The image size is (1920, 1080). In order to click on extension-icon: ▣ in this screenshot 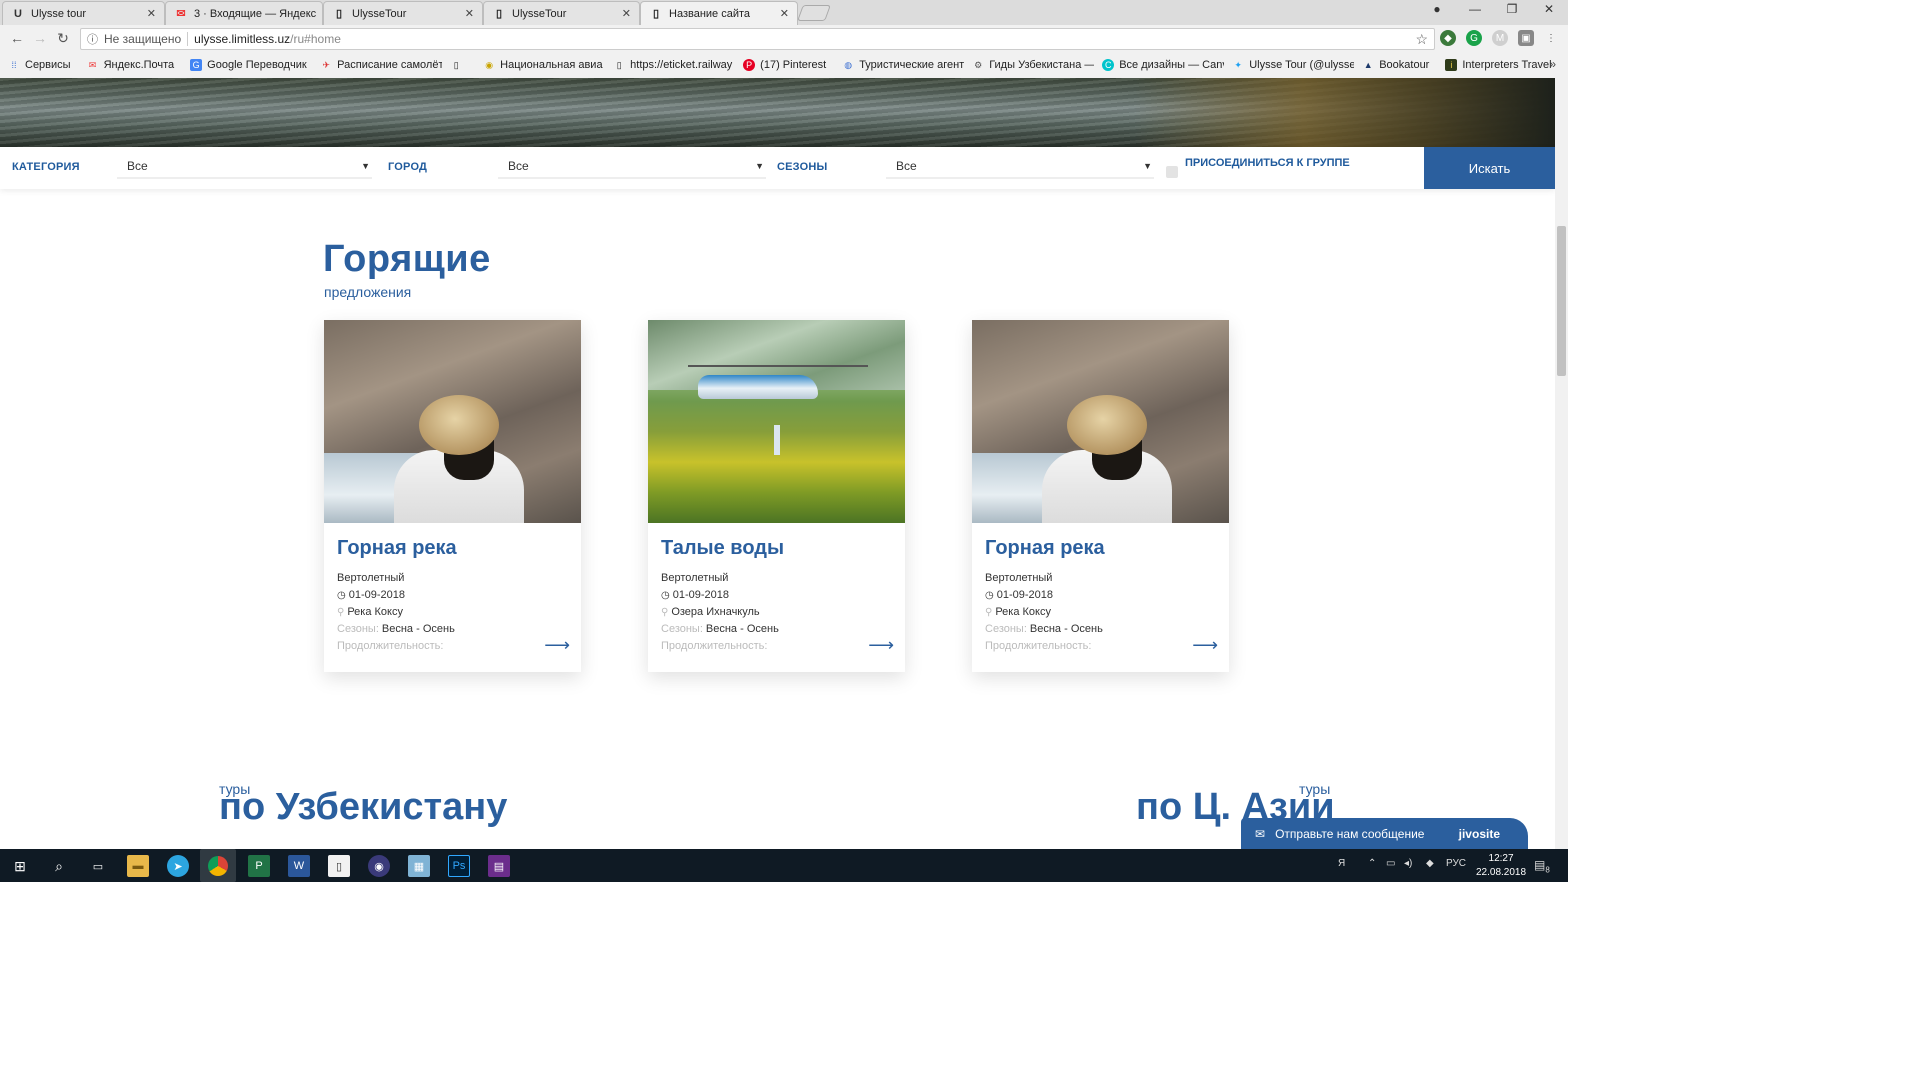, I will do `click(1526, 38)`.